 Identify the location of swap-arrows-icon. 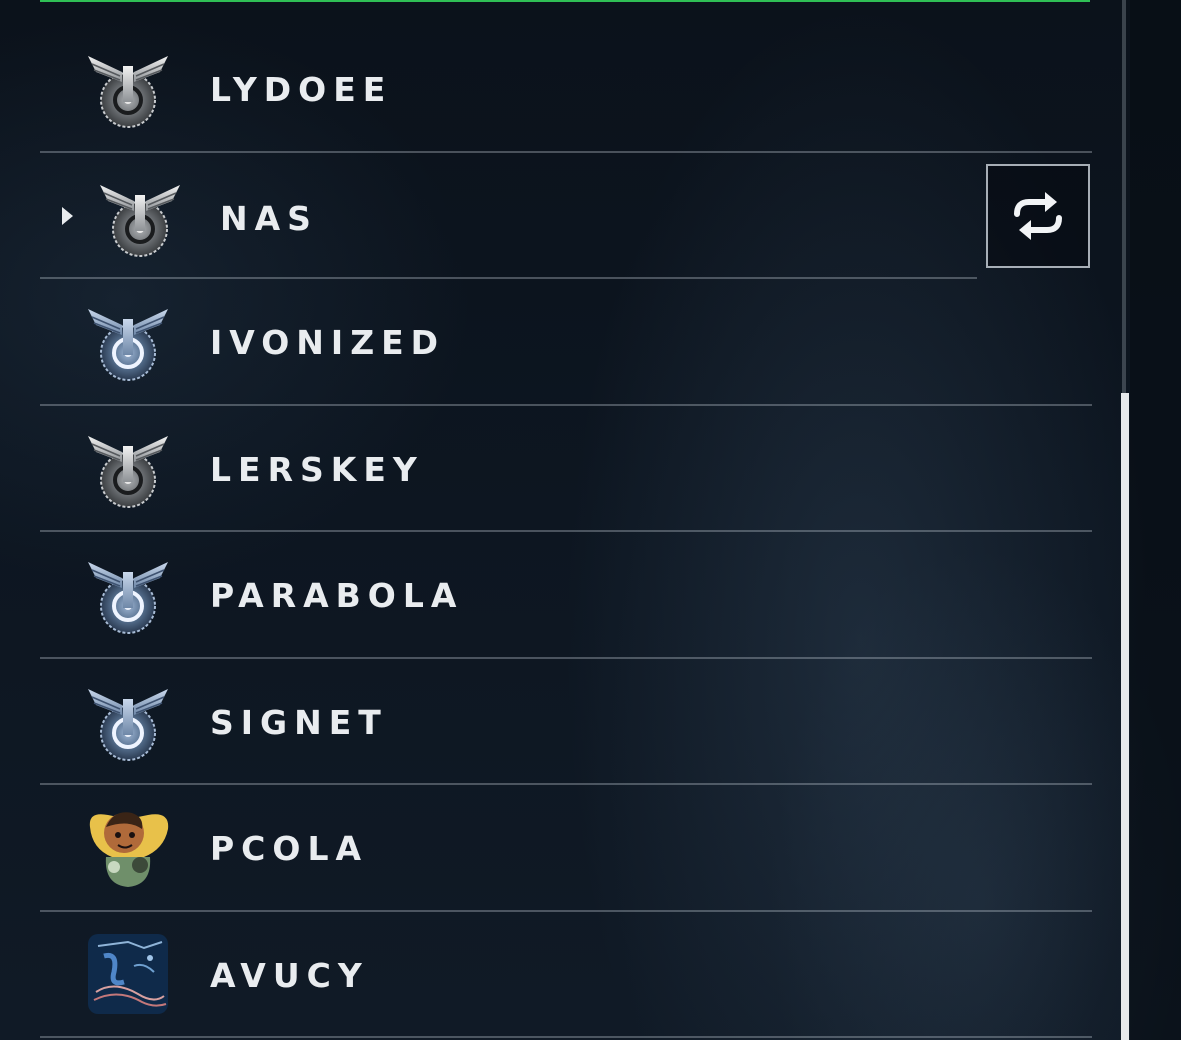
(1038, 216).